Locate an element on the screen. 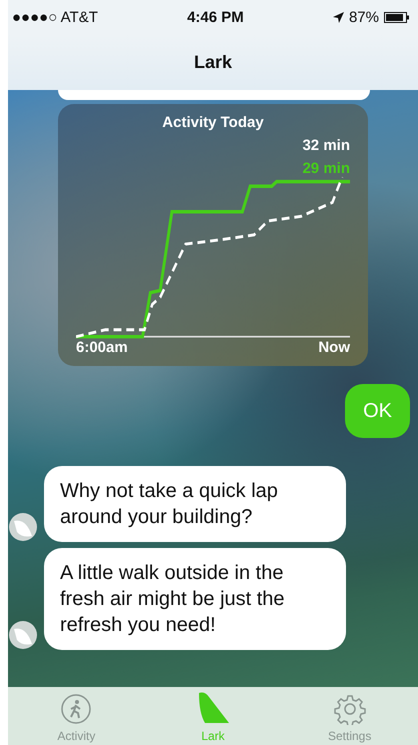 Image resolution: width=418 pixels, height=745 pixels. sent-message-bubble: OK is located at coordinates (377, 411).